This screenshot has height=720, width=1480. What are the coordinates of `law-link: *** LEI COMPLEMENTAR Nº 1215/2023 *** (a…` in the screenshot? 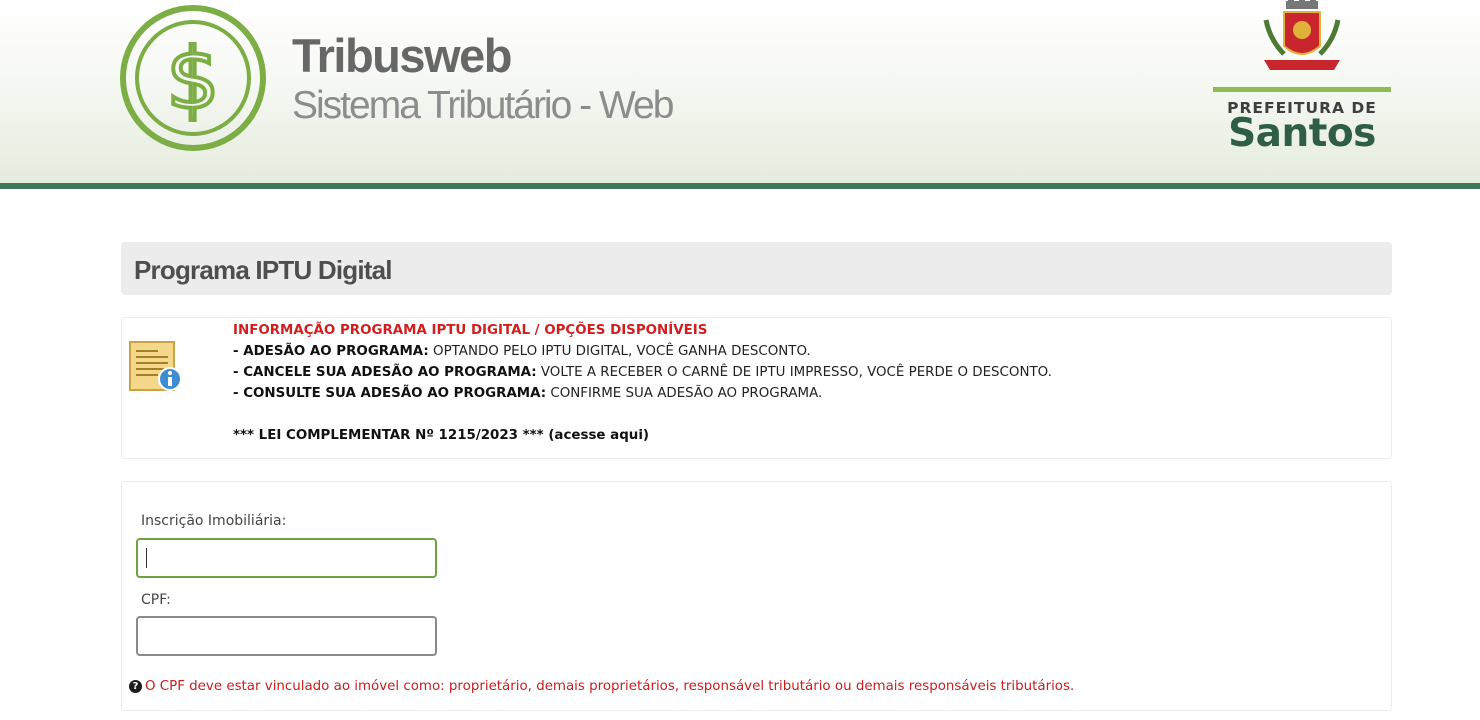 It's located at (642, 435).